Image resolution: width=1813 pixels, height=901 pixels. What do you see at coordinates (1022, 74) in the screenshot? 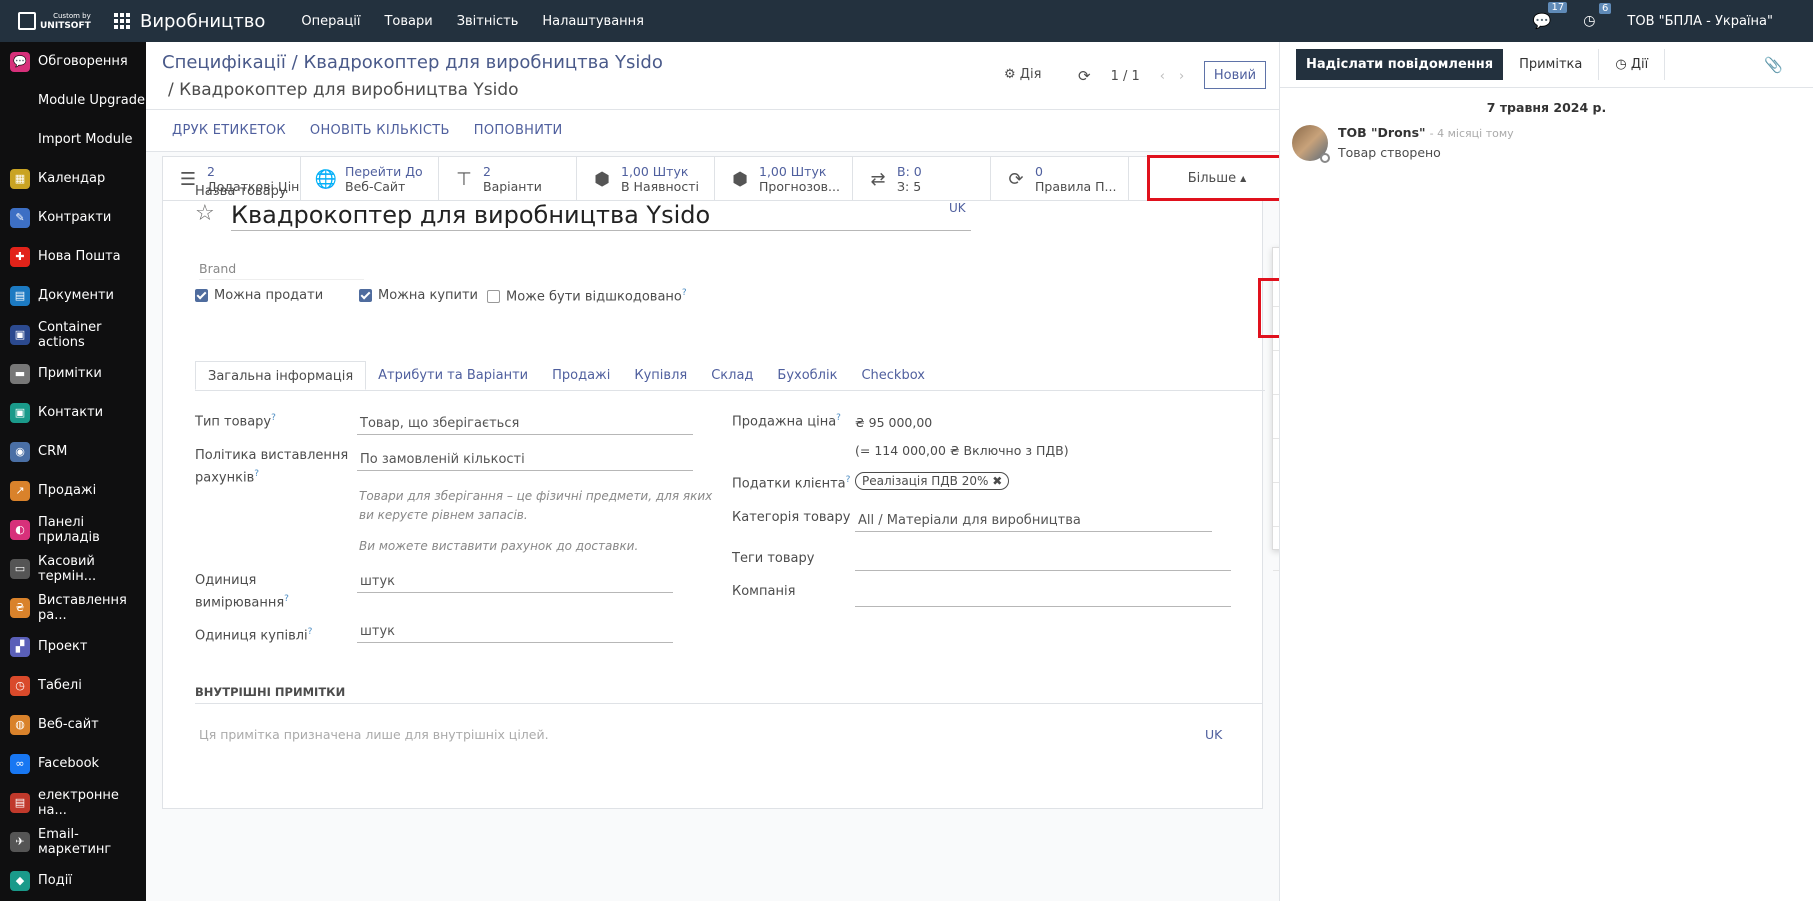
I see `action-button: ⚙ Дія` at bounding box center [1022, 74].